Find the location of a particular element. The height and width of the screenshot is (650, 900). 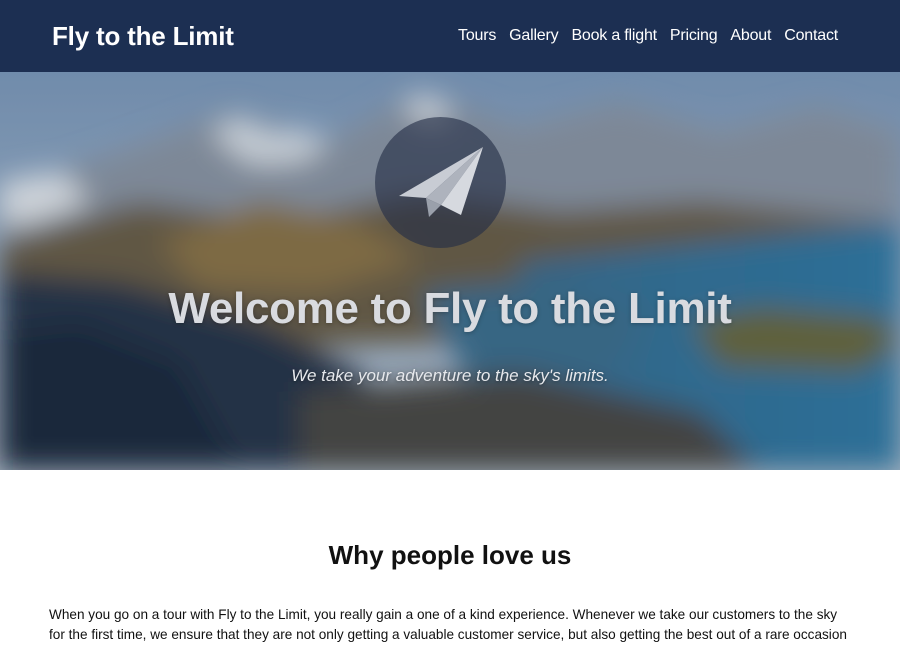

nav-link-about: About is located at coordinates (750, 36).